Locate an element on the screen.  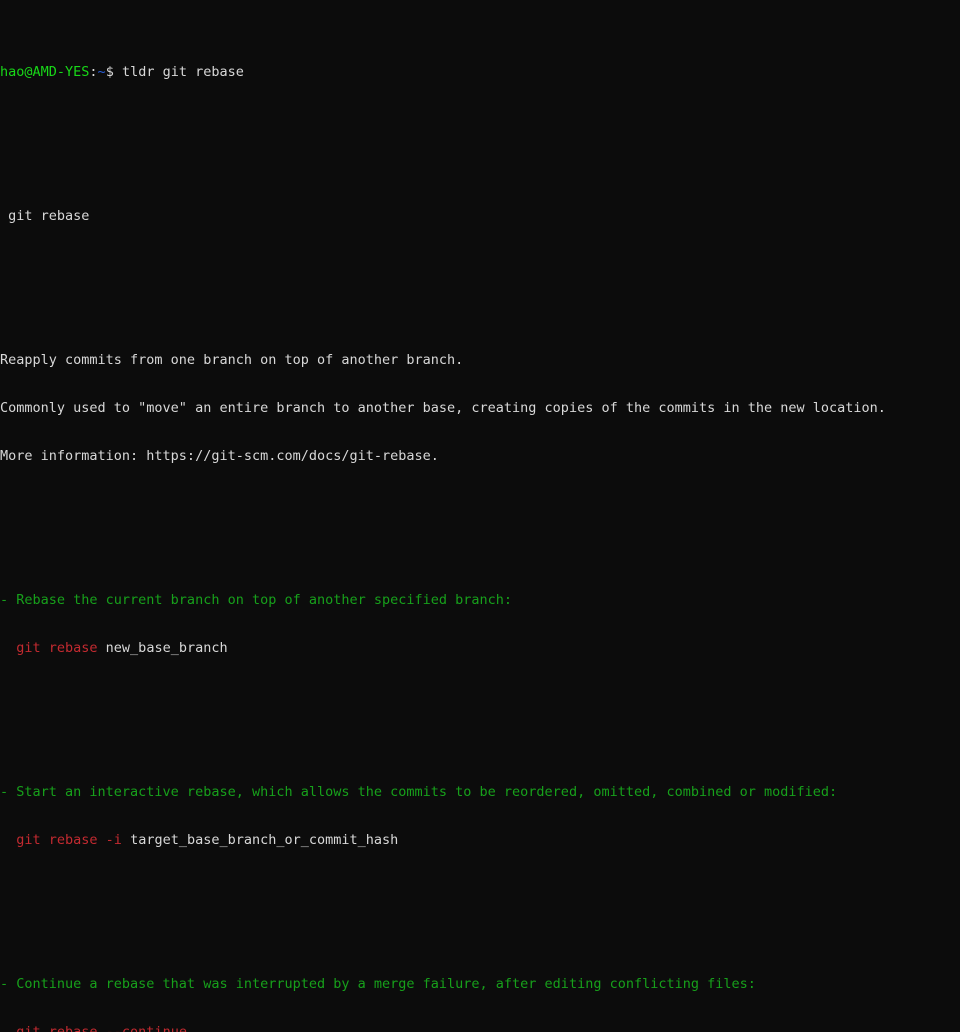
prompt-line: hao@AMD-YES:~$ tldr git rebase is located at coordinates (480, 72).